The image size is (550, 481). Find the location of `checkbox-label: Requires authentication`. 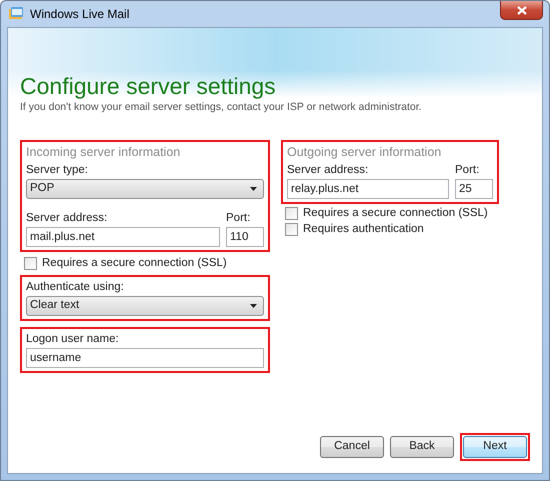

checkbox-label: Requires authentication is located at coordinates (363, 229).